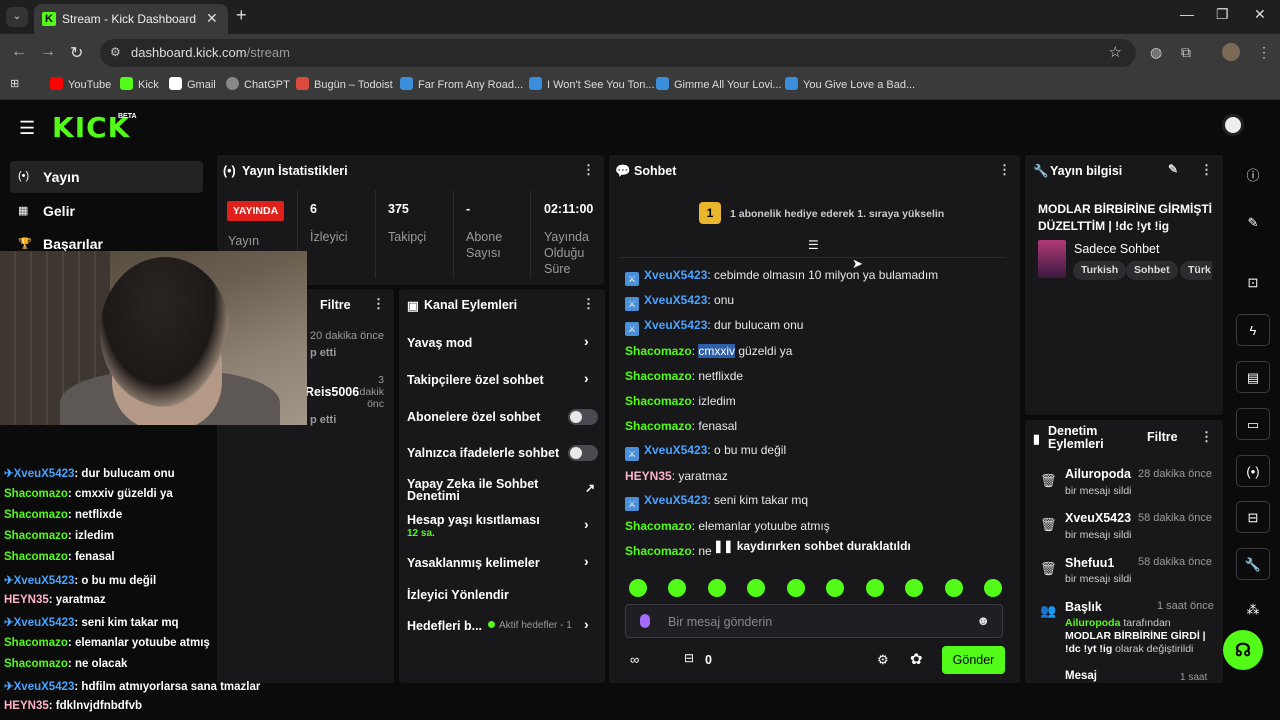 This screenshot has width=1280, height=720. I want to click on mod-user: XveuX5423, so click(1098, 518).